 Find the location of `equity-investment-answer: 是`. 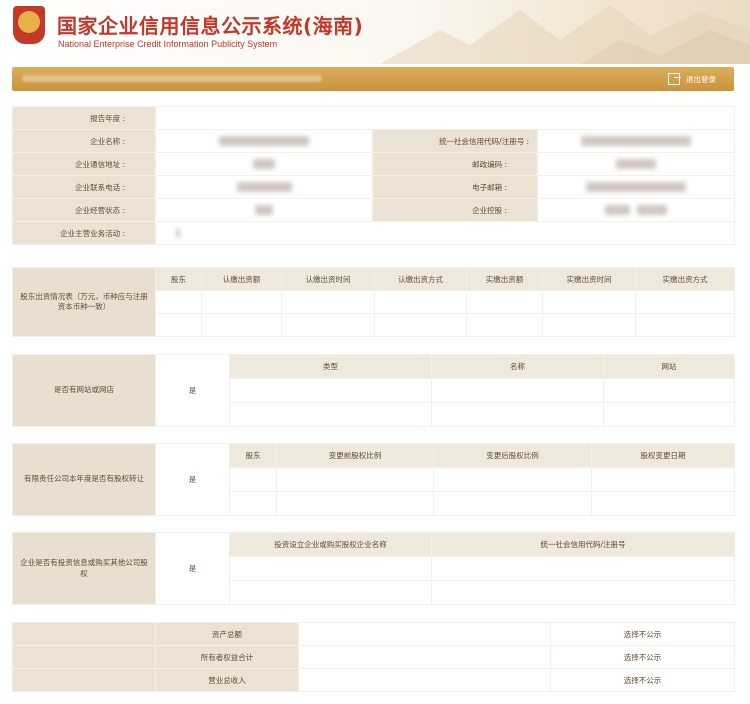

equity-investment-answer: 是 is located at coordinates (192, 568).